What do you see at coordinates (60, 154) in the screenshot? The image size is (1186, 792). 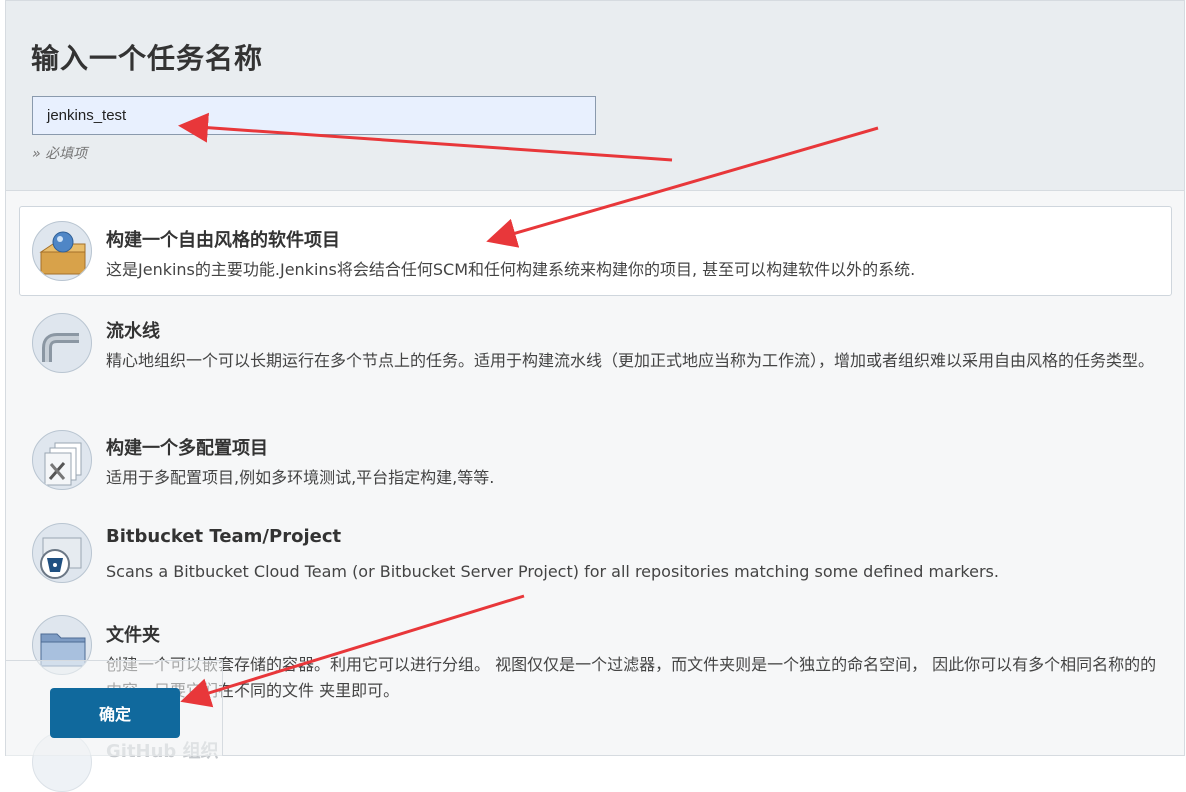 I see `required-hint: » 必填项` at bounding box center [60, 154].